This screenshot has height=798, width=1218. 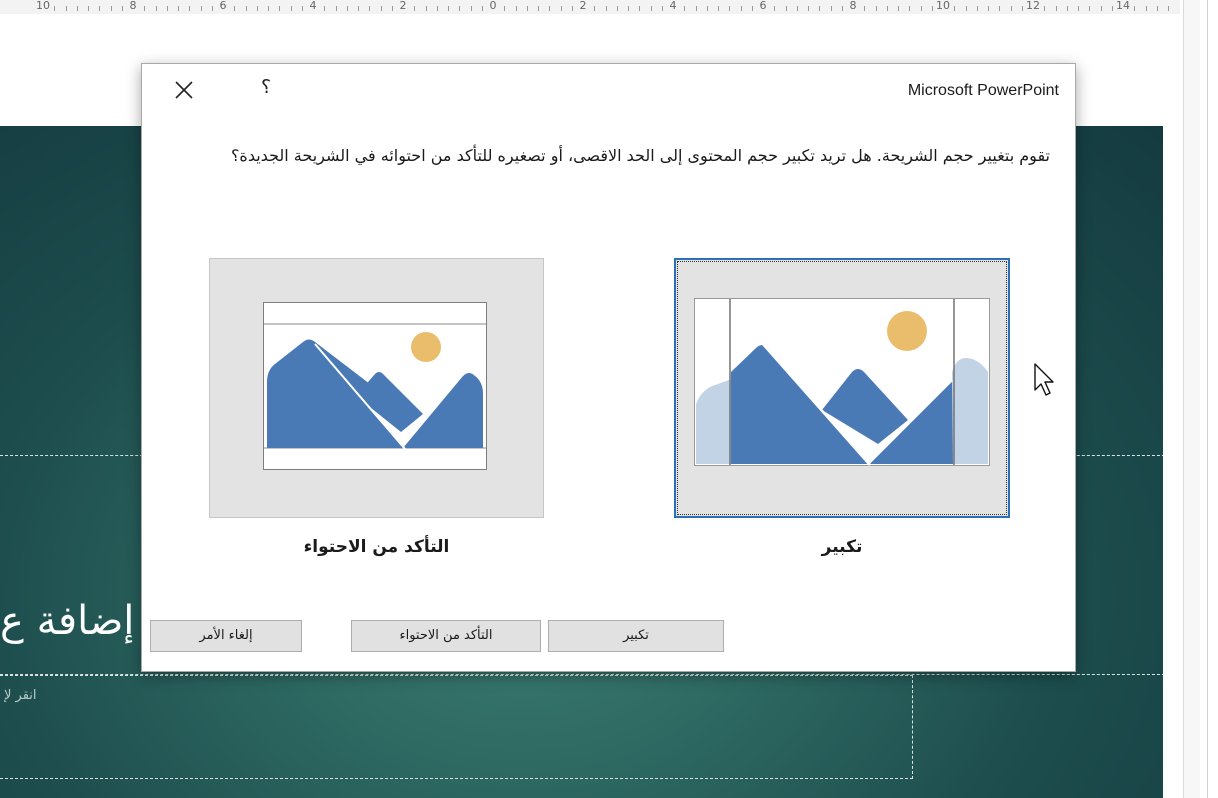 I want to click on ruler-label: 14, so click(x=1123, y=6).